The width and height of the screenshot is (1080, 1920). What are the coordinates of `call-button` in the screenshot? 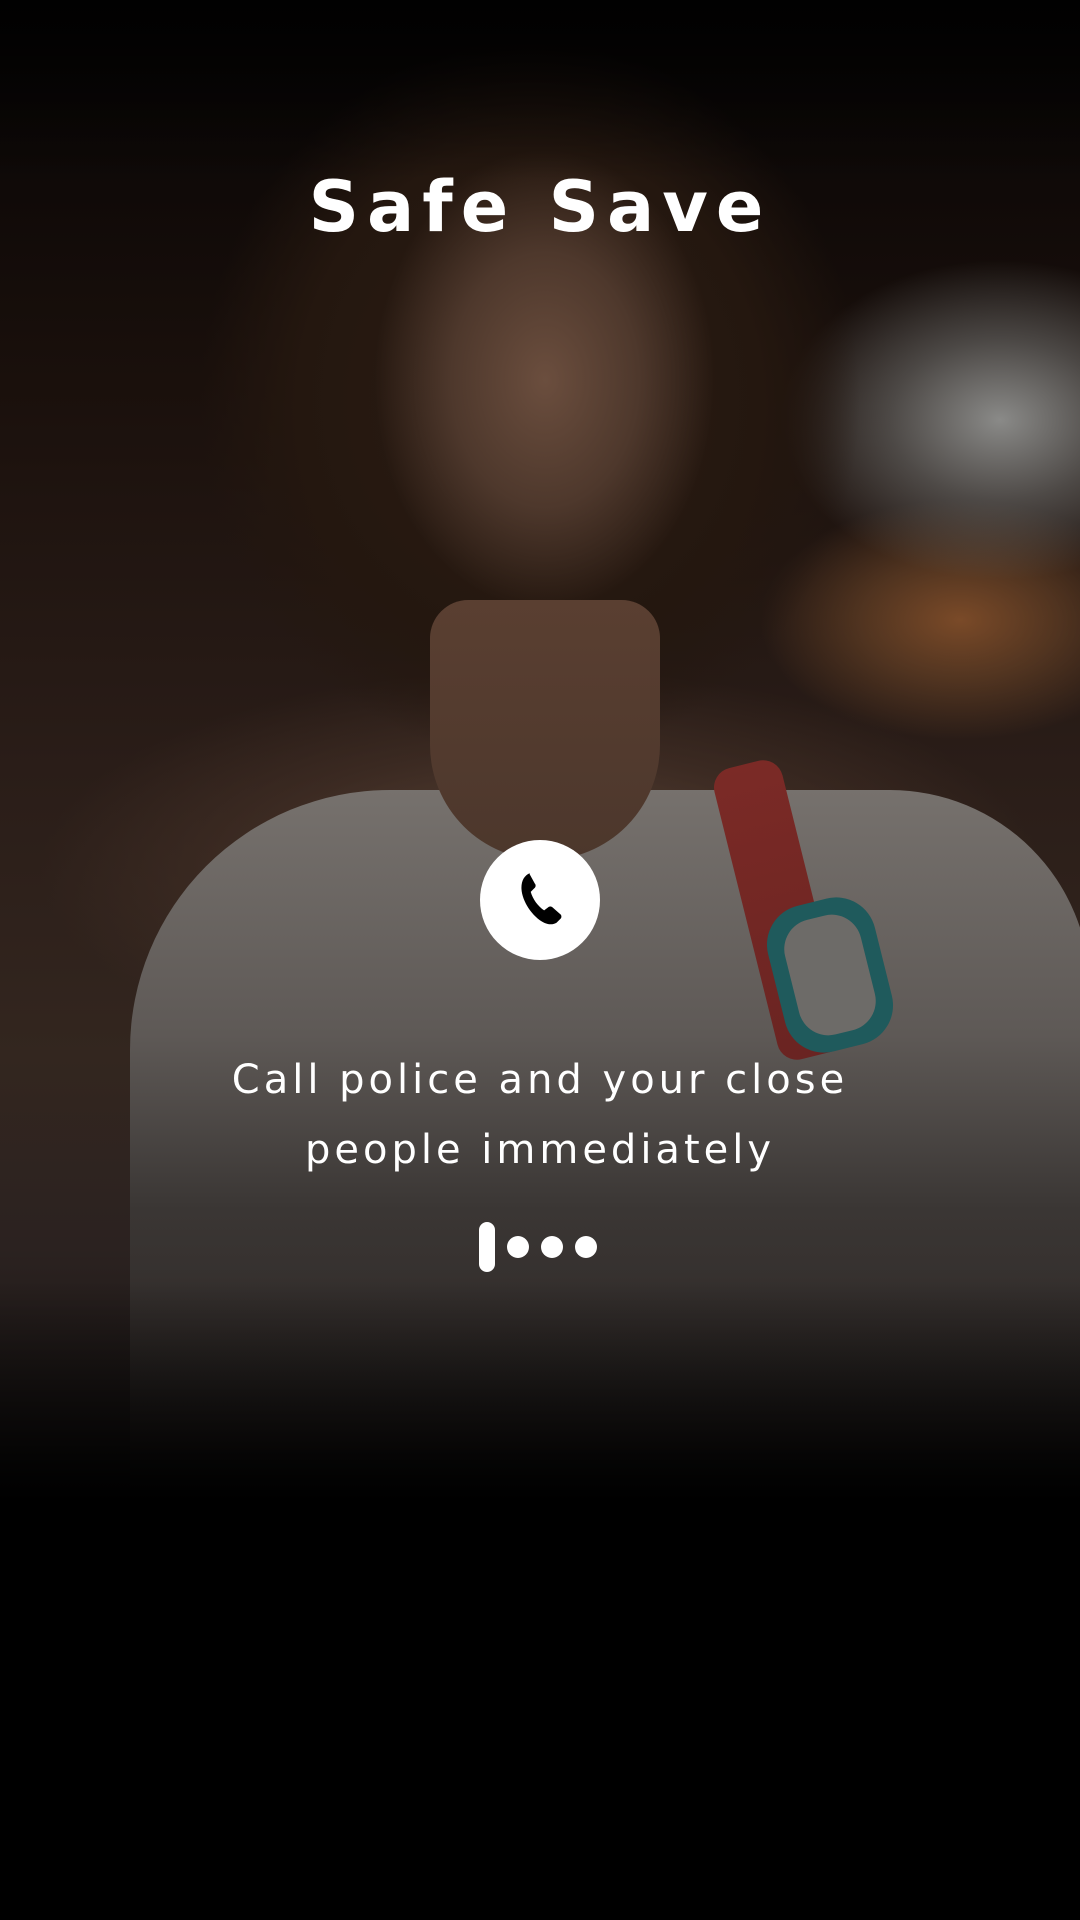 It's located at (540, 900).